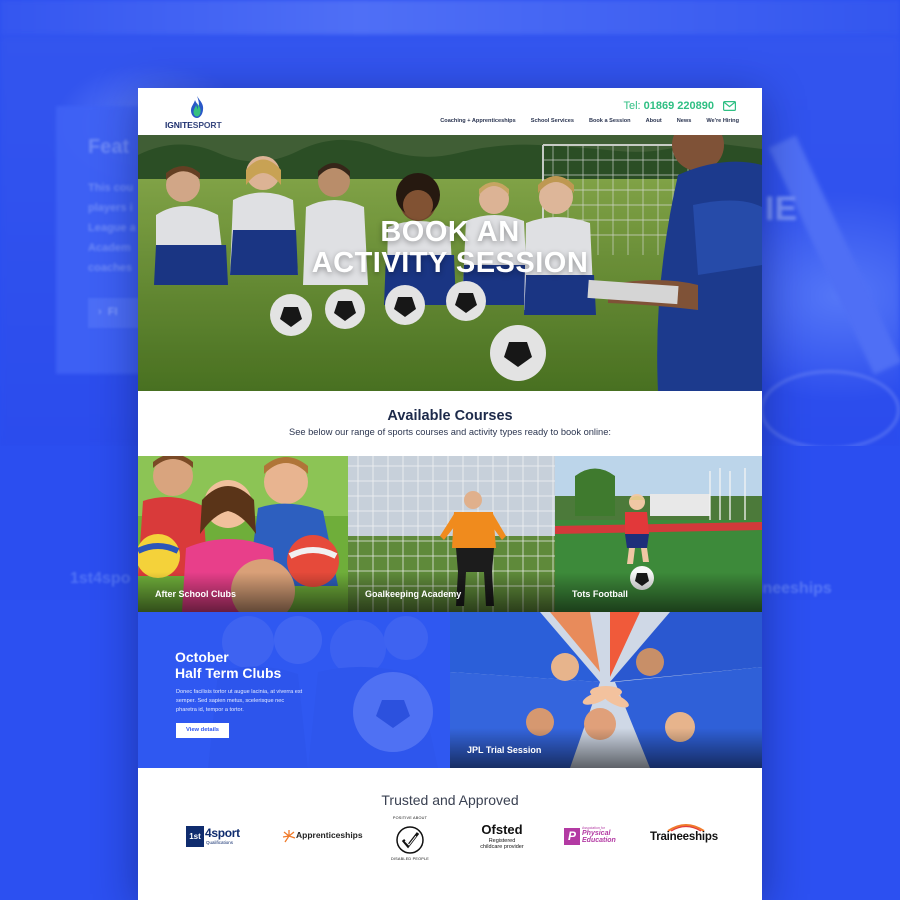 The height and width of the screenshot is (900, 900). I want to click on site-logo: IGNITESPORT, so click(200, 112).